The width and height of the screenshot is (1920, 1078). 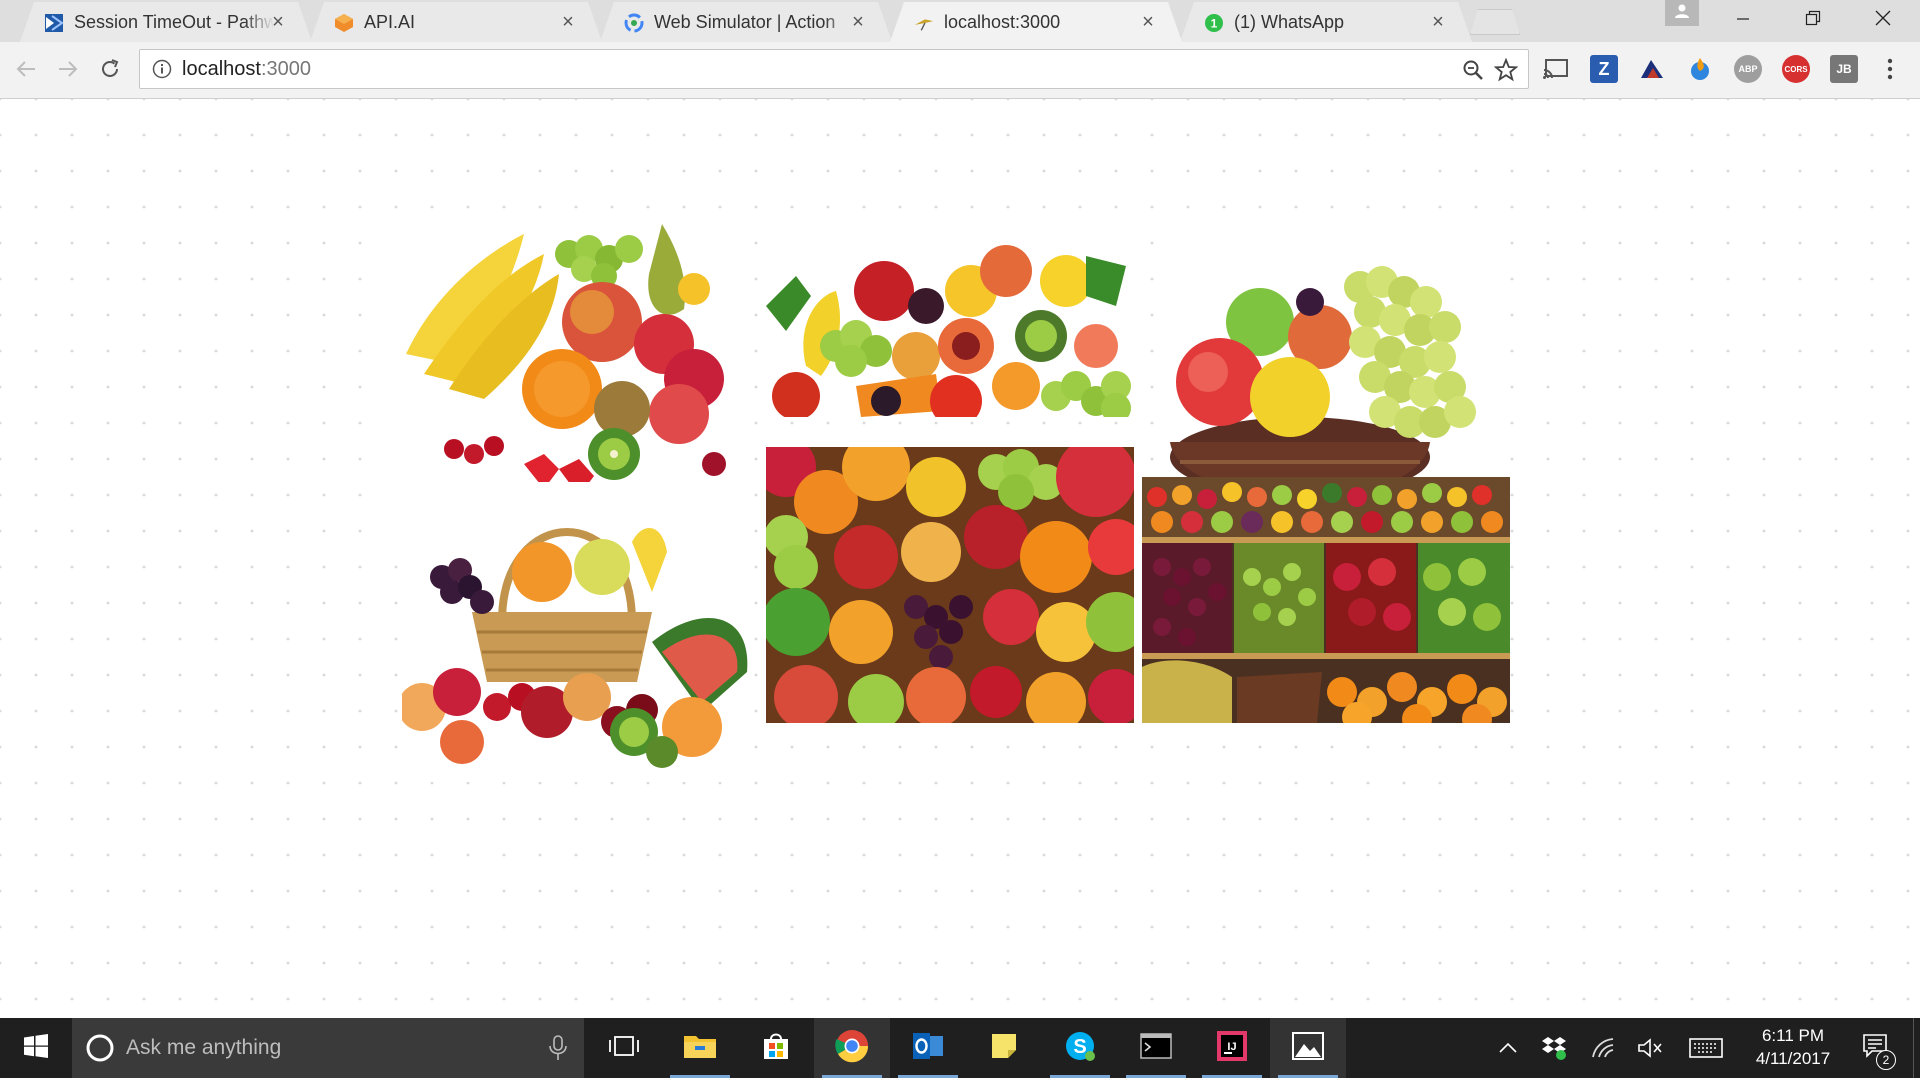 What do you see at coordinates (1916, 1048) in the screenshot?
I see `show-desktop-button` at bounding box center [1916, 1048].